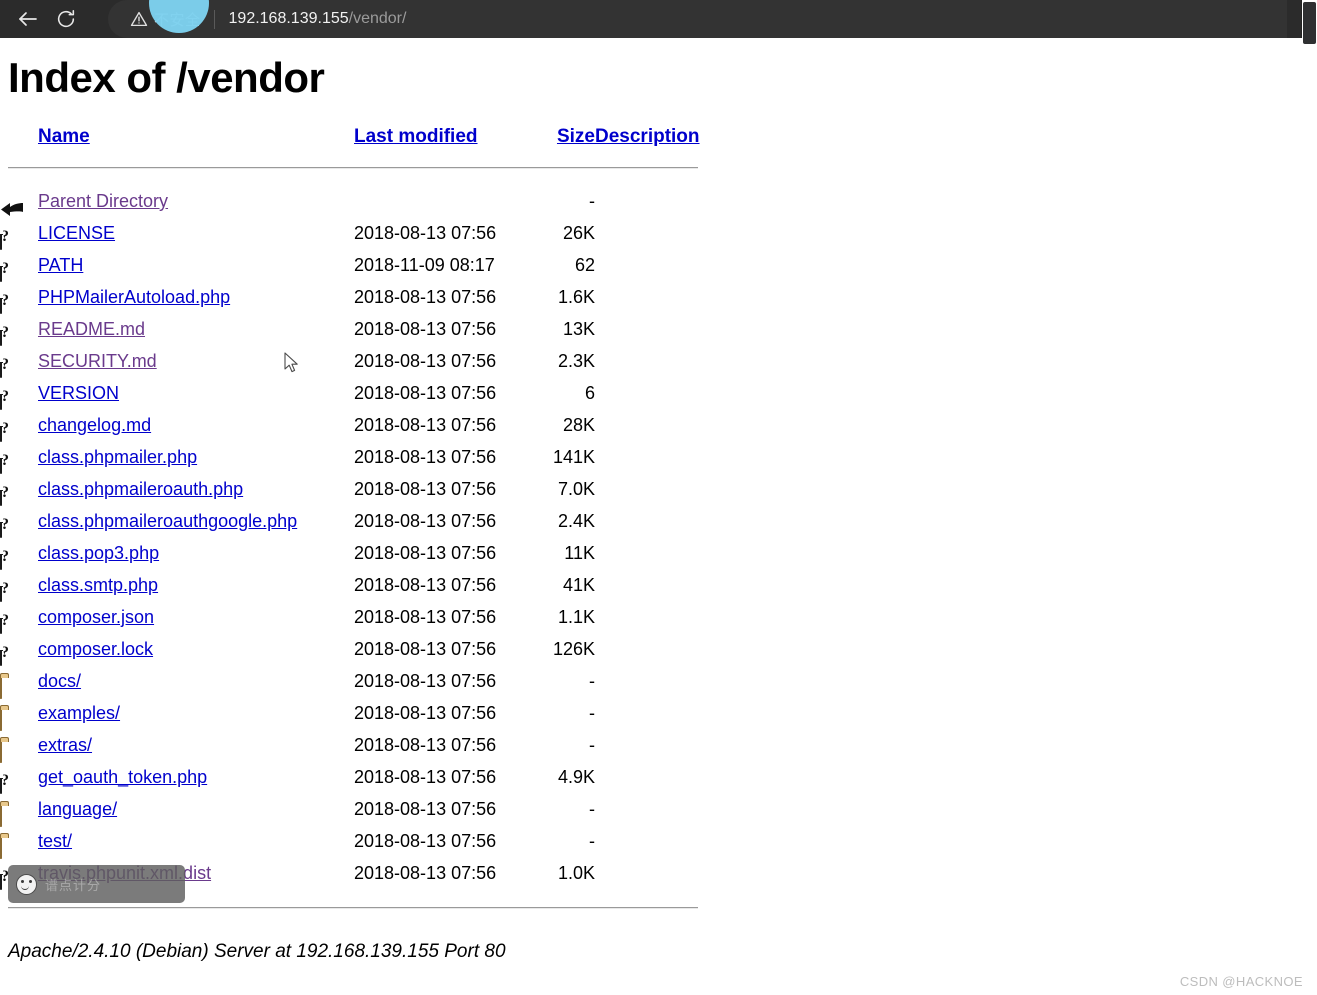 The image size is (1317, 995). What do you see at coordinates (78, 393) in the screenshot?
I see `file-link: VERSION` at bounding box center [78, 393].